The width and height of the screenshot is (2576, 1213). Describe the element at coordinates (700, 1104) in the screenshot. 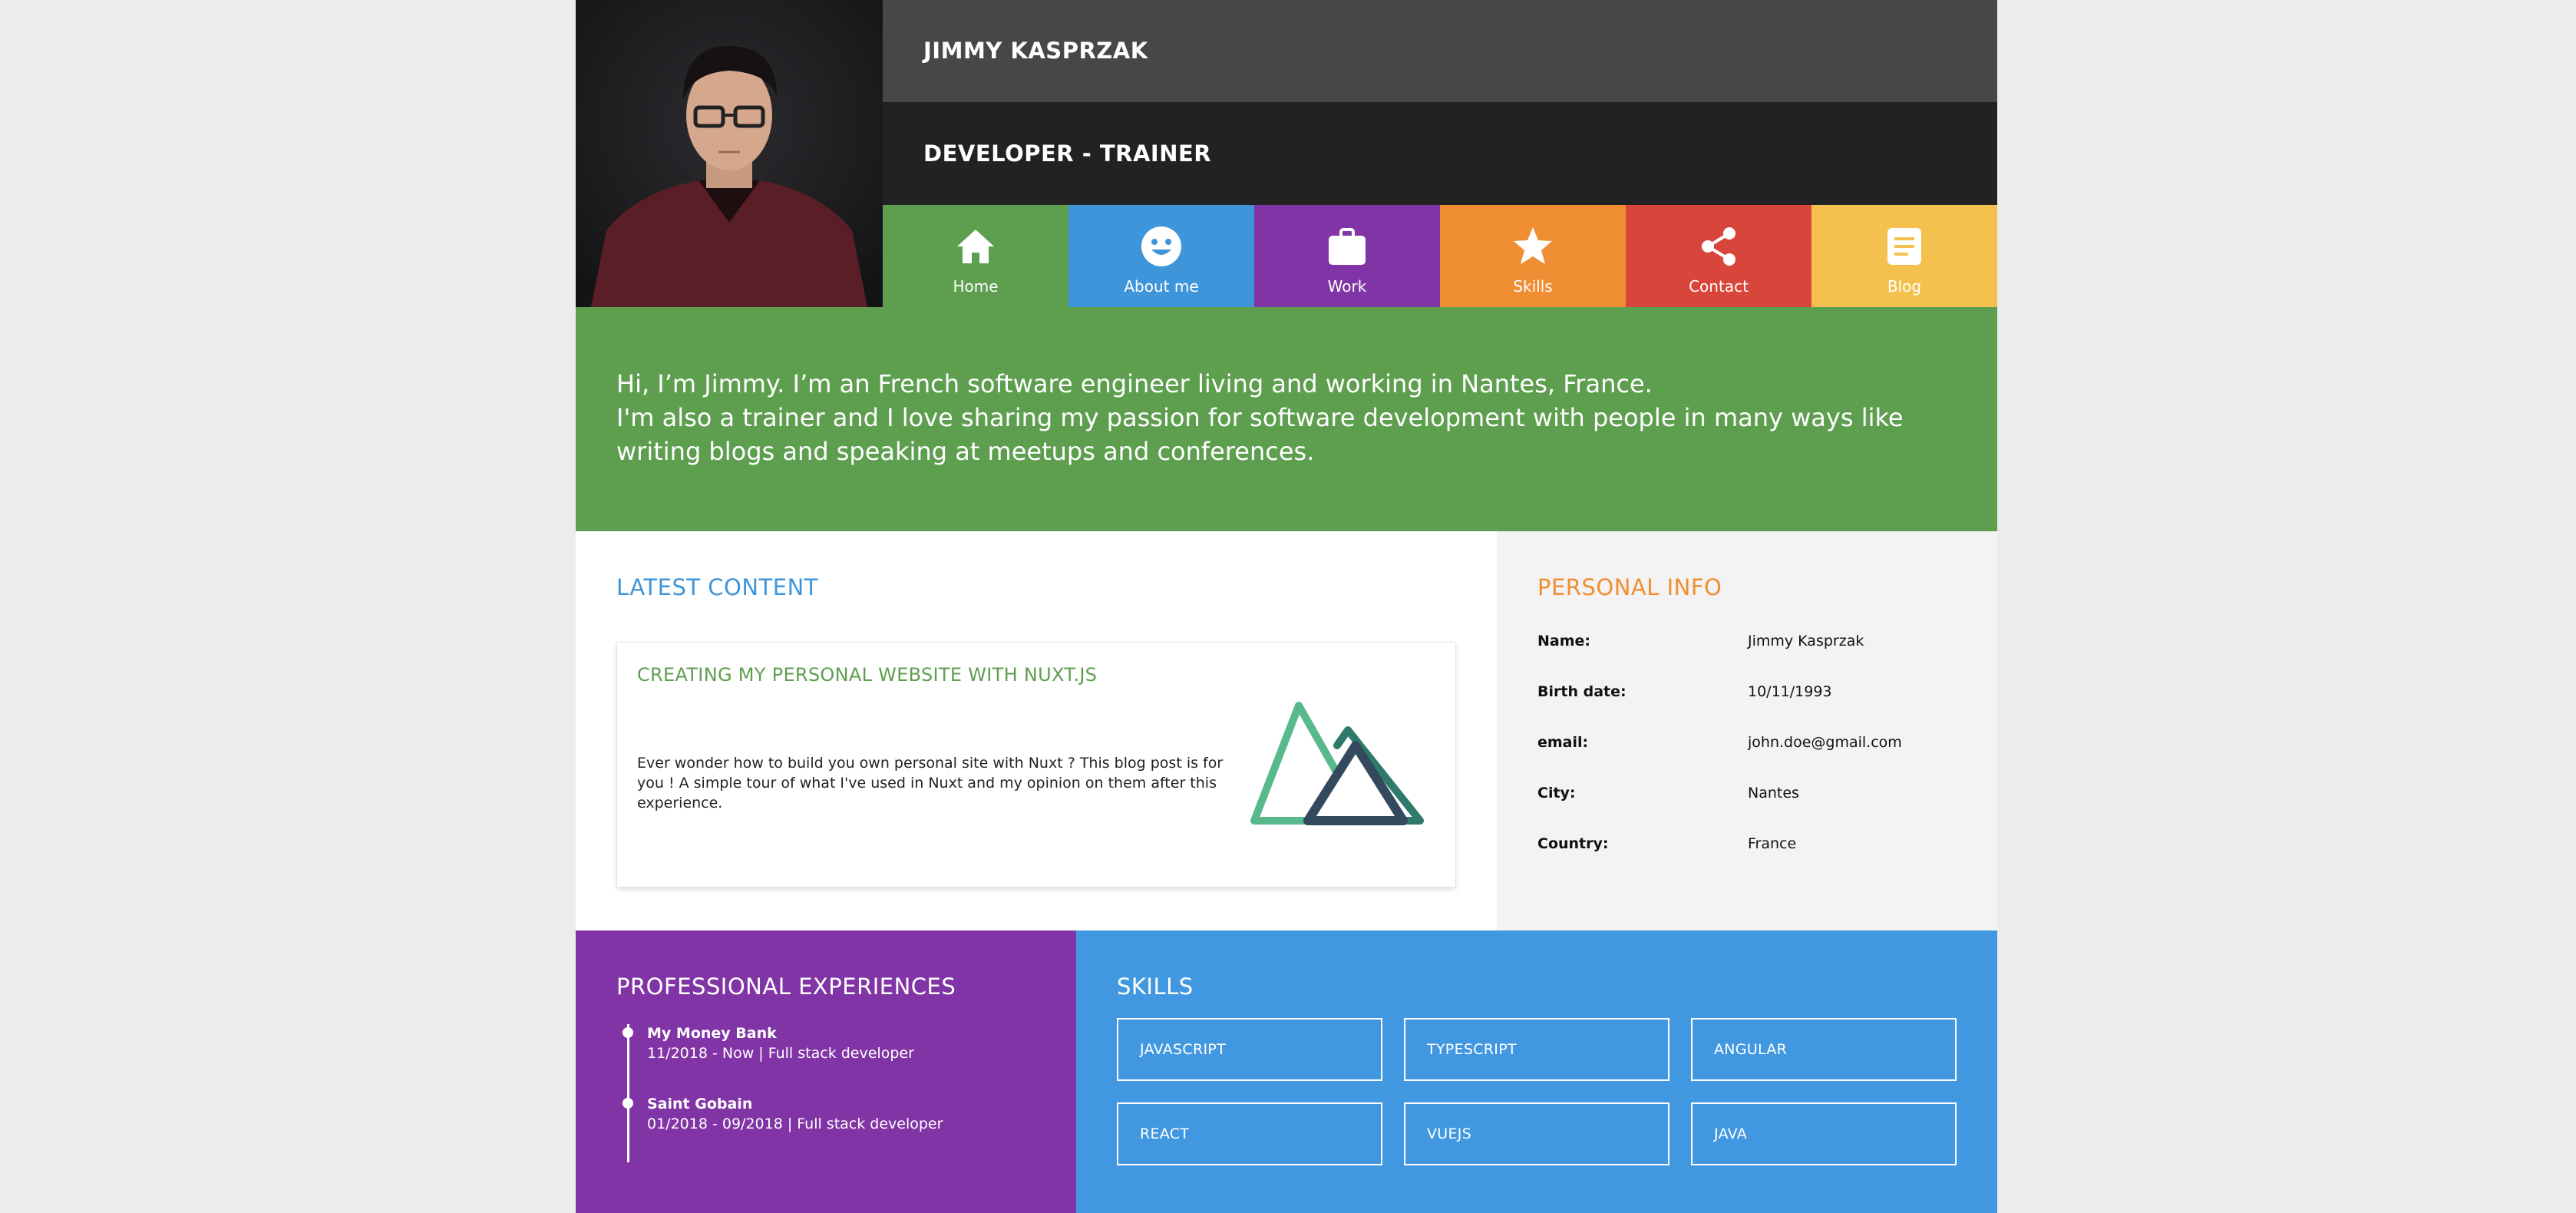

I see `experience-company: Saint Gobain` at that location.